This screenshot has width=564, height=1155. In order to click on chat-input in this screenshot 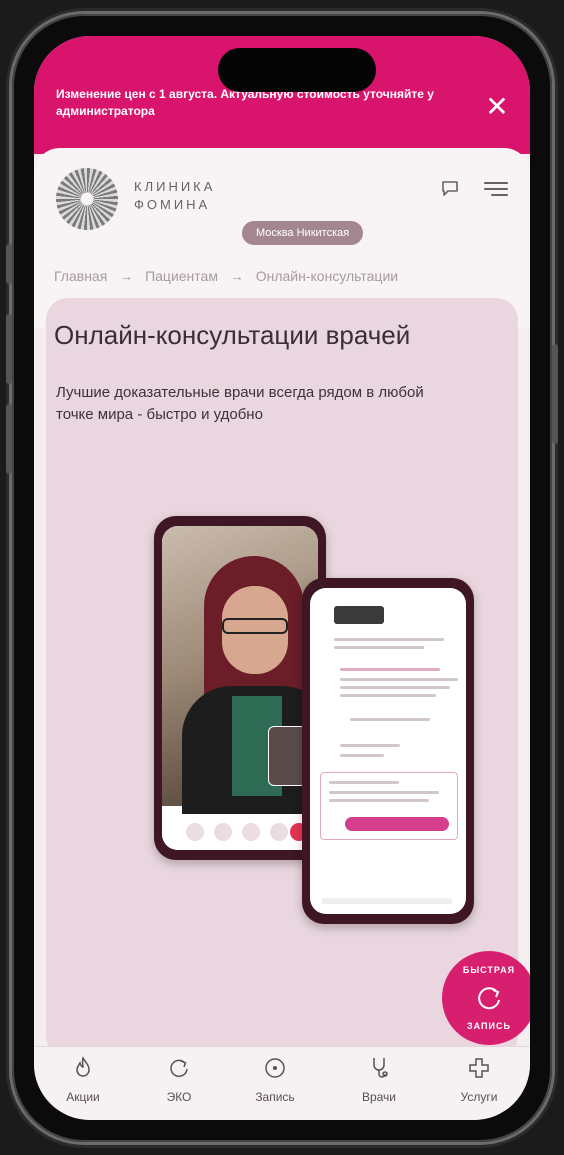, I will do `click(387, 901)`.